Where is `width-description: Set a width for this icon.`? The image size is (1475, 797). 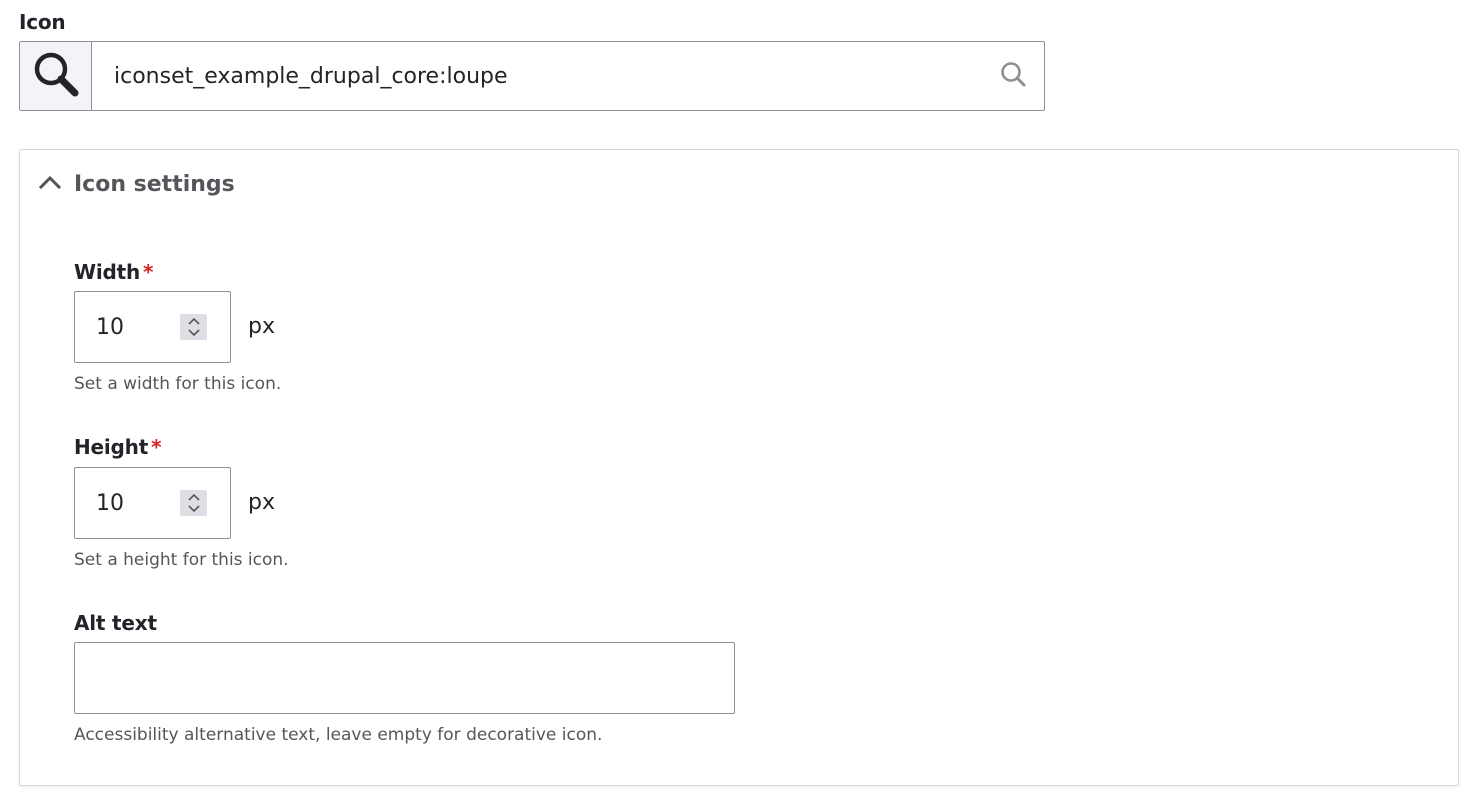 width-description: Set a width for this icon. is located at coordinates (178, 384).